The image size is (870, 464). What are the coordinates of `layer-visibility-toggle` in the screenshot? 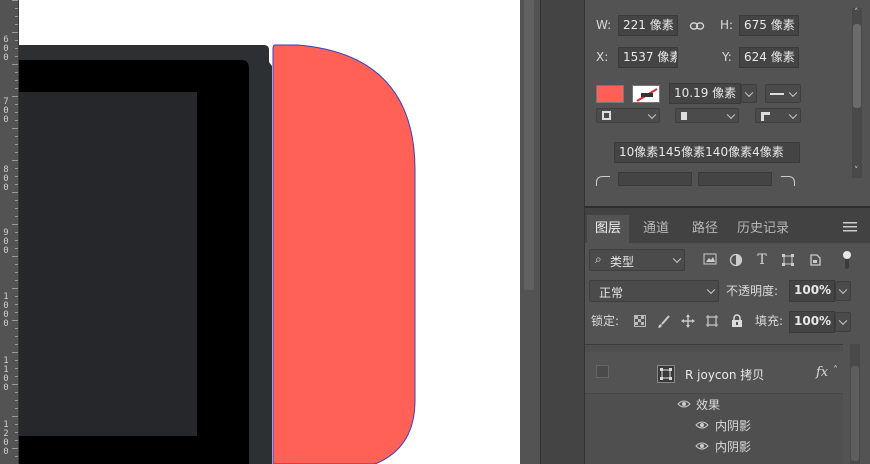 It's located at (602, 371).